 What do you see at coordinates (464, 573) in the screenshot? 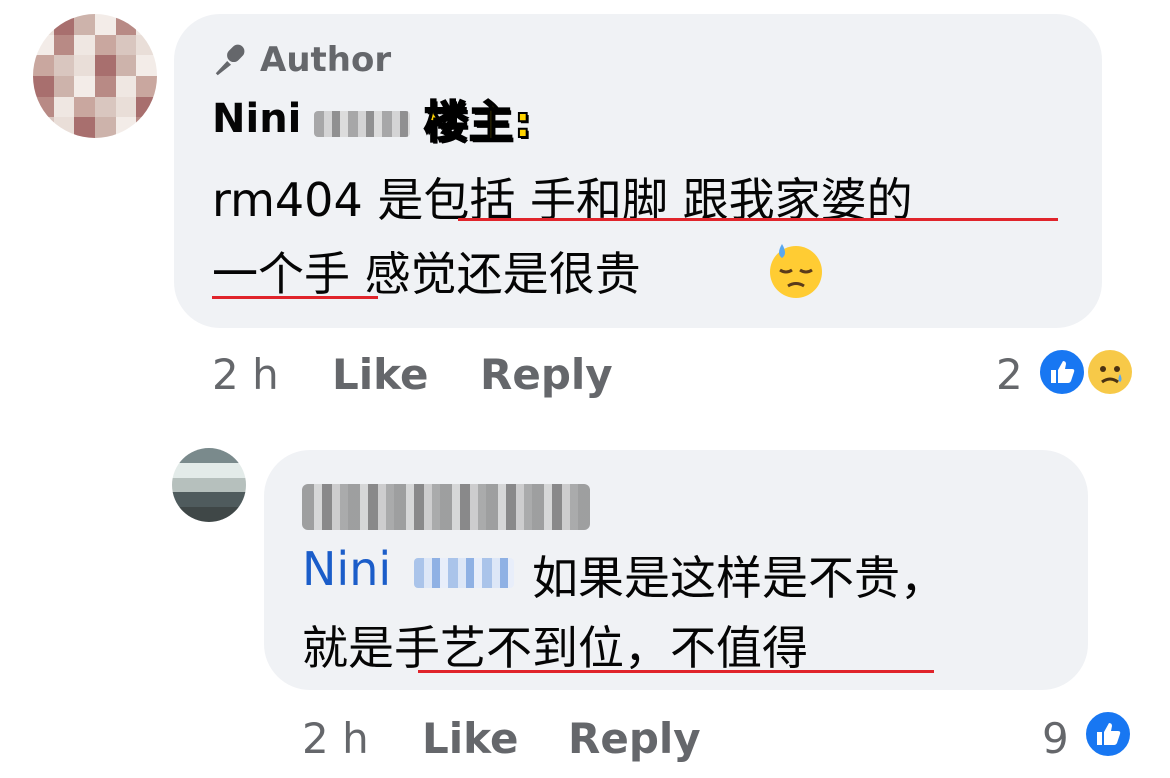
I see `redacted-mention` at bounding box center [464, 573].